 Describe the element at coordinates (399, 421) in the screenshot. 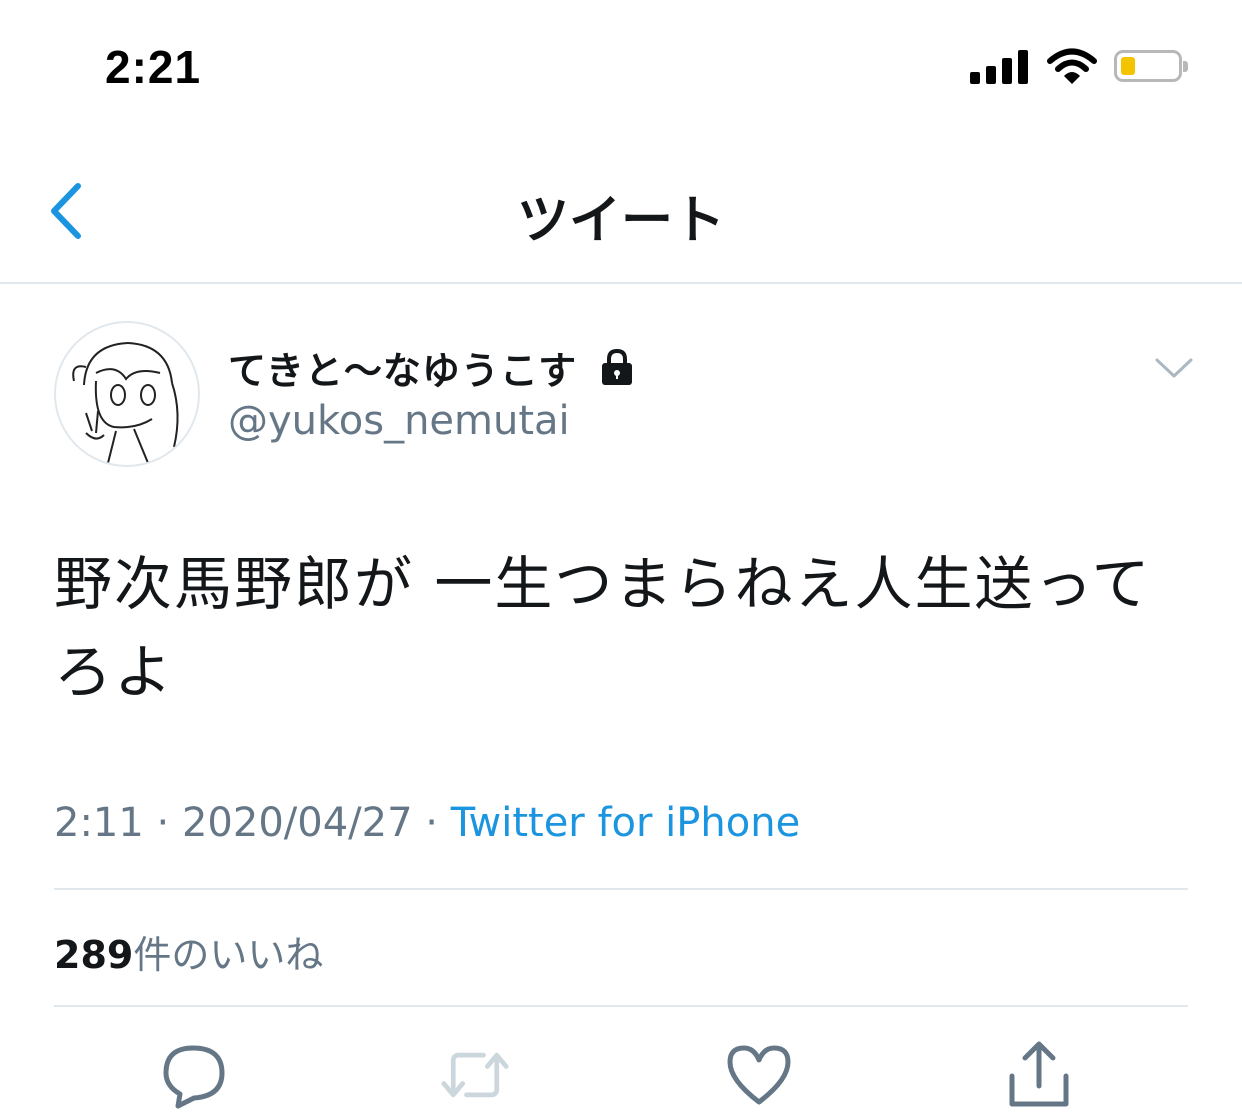

I see `username: @yukos_nemutai` at that location.